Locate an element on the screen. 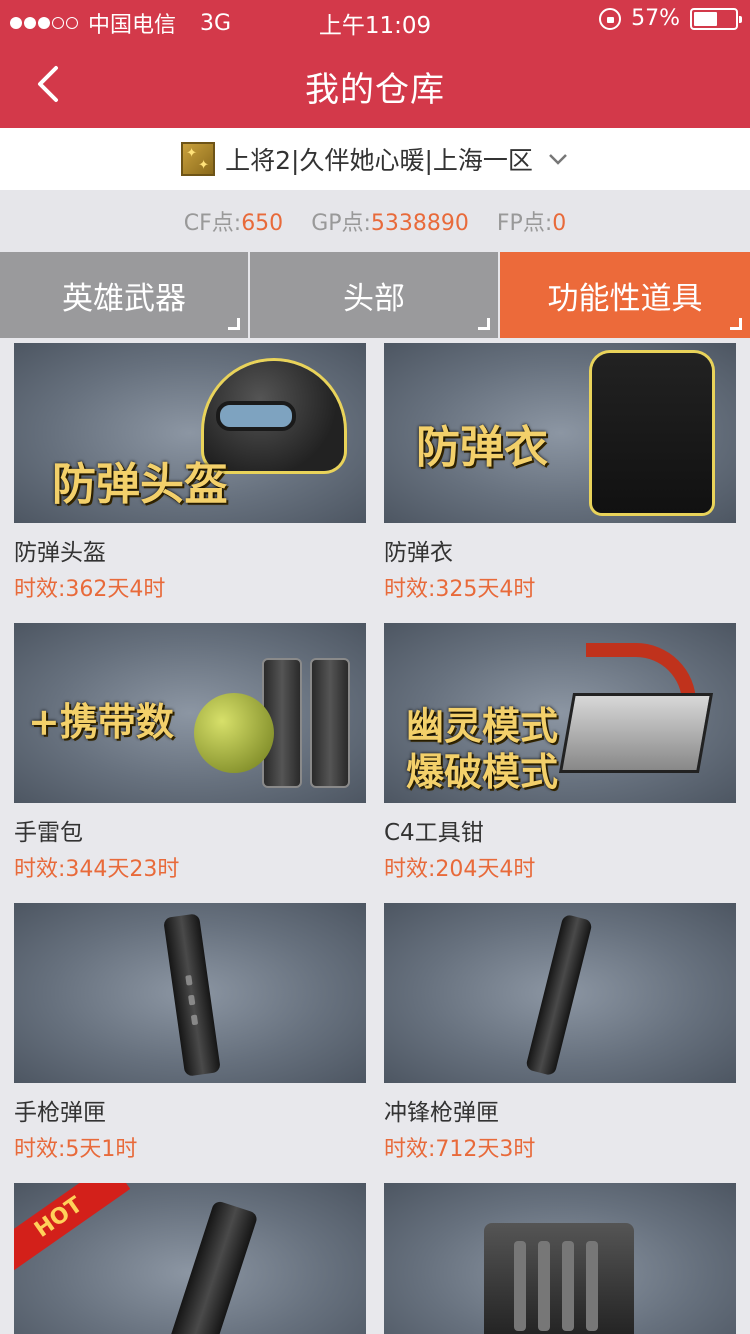  item-duration: 时效:344天23时 is located at coordinates (97, 869).